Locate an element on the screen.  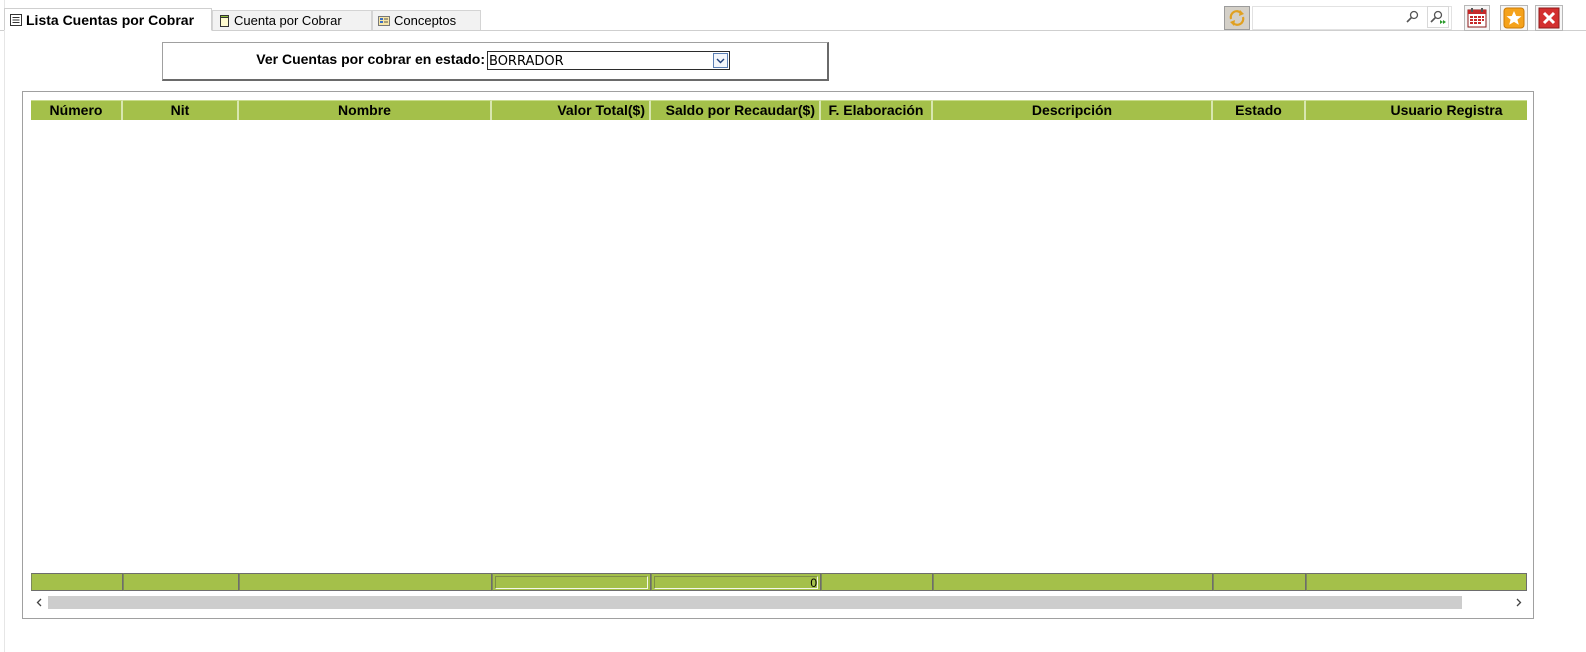
tab-cuenta-por-cobrar: Cuenta por Cobrar is located at coordinates (292, 20).